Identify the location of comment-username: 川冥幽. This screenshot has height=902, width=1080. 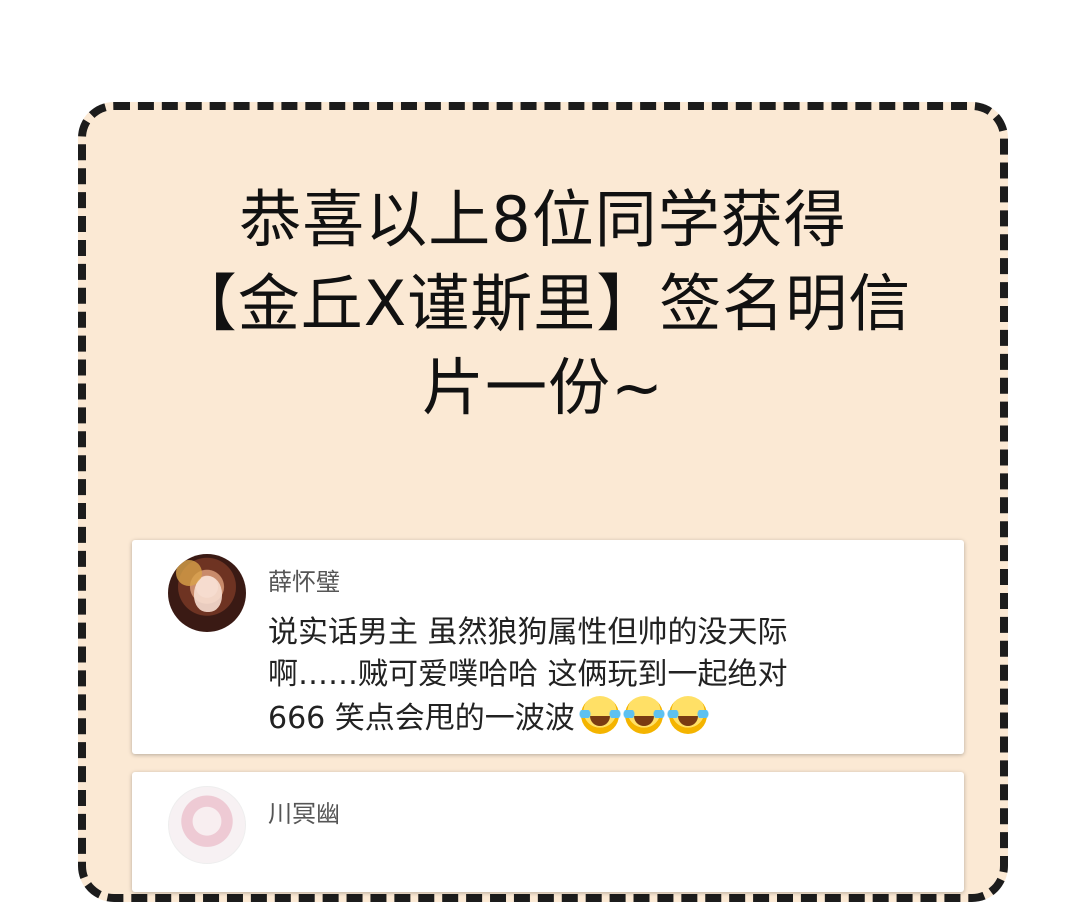
(304, 811).